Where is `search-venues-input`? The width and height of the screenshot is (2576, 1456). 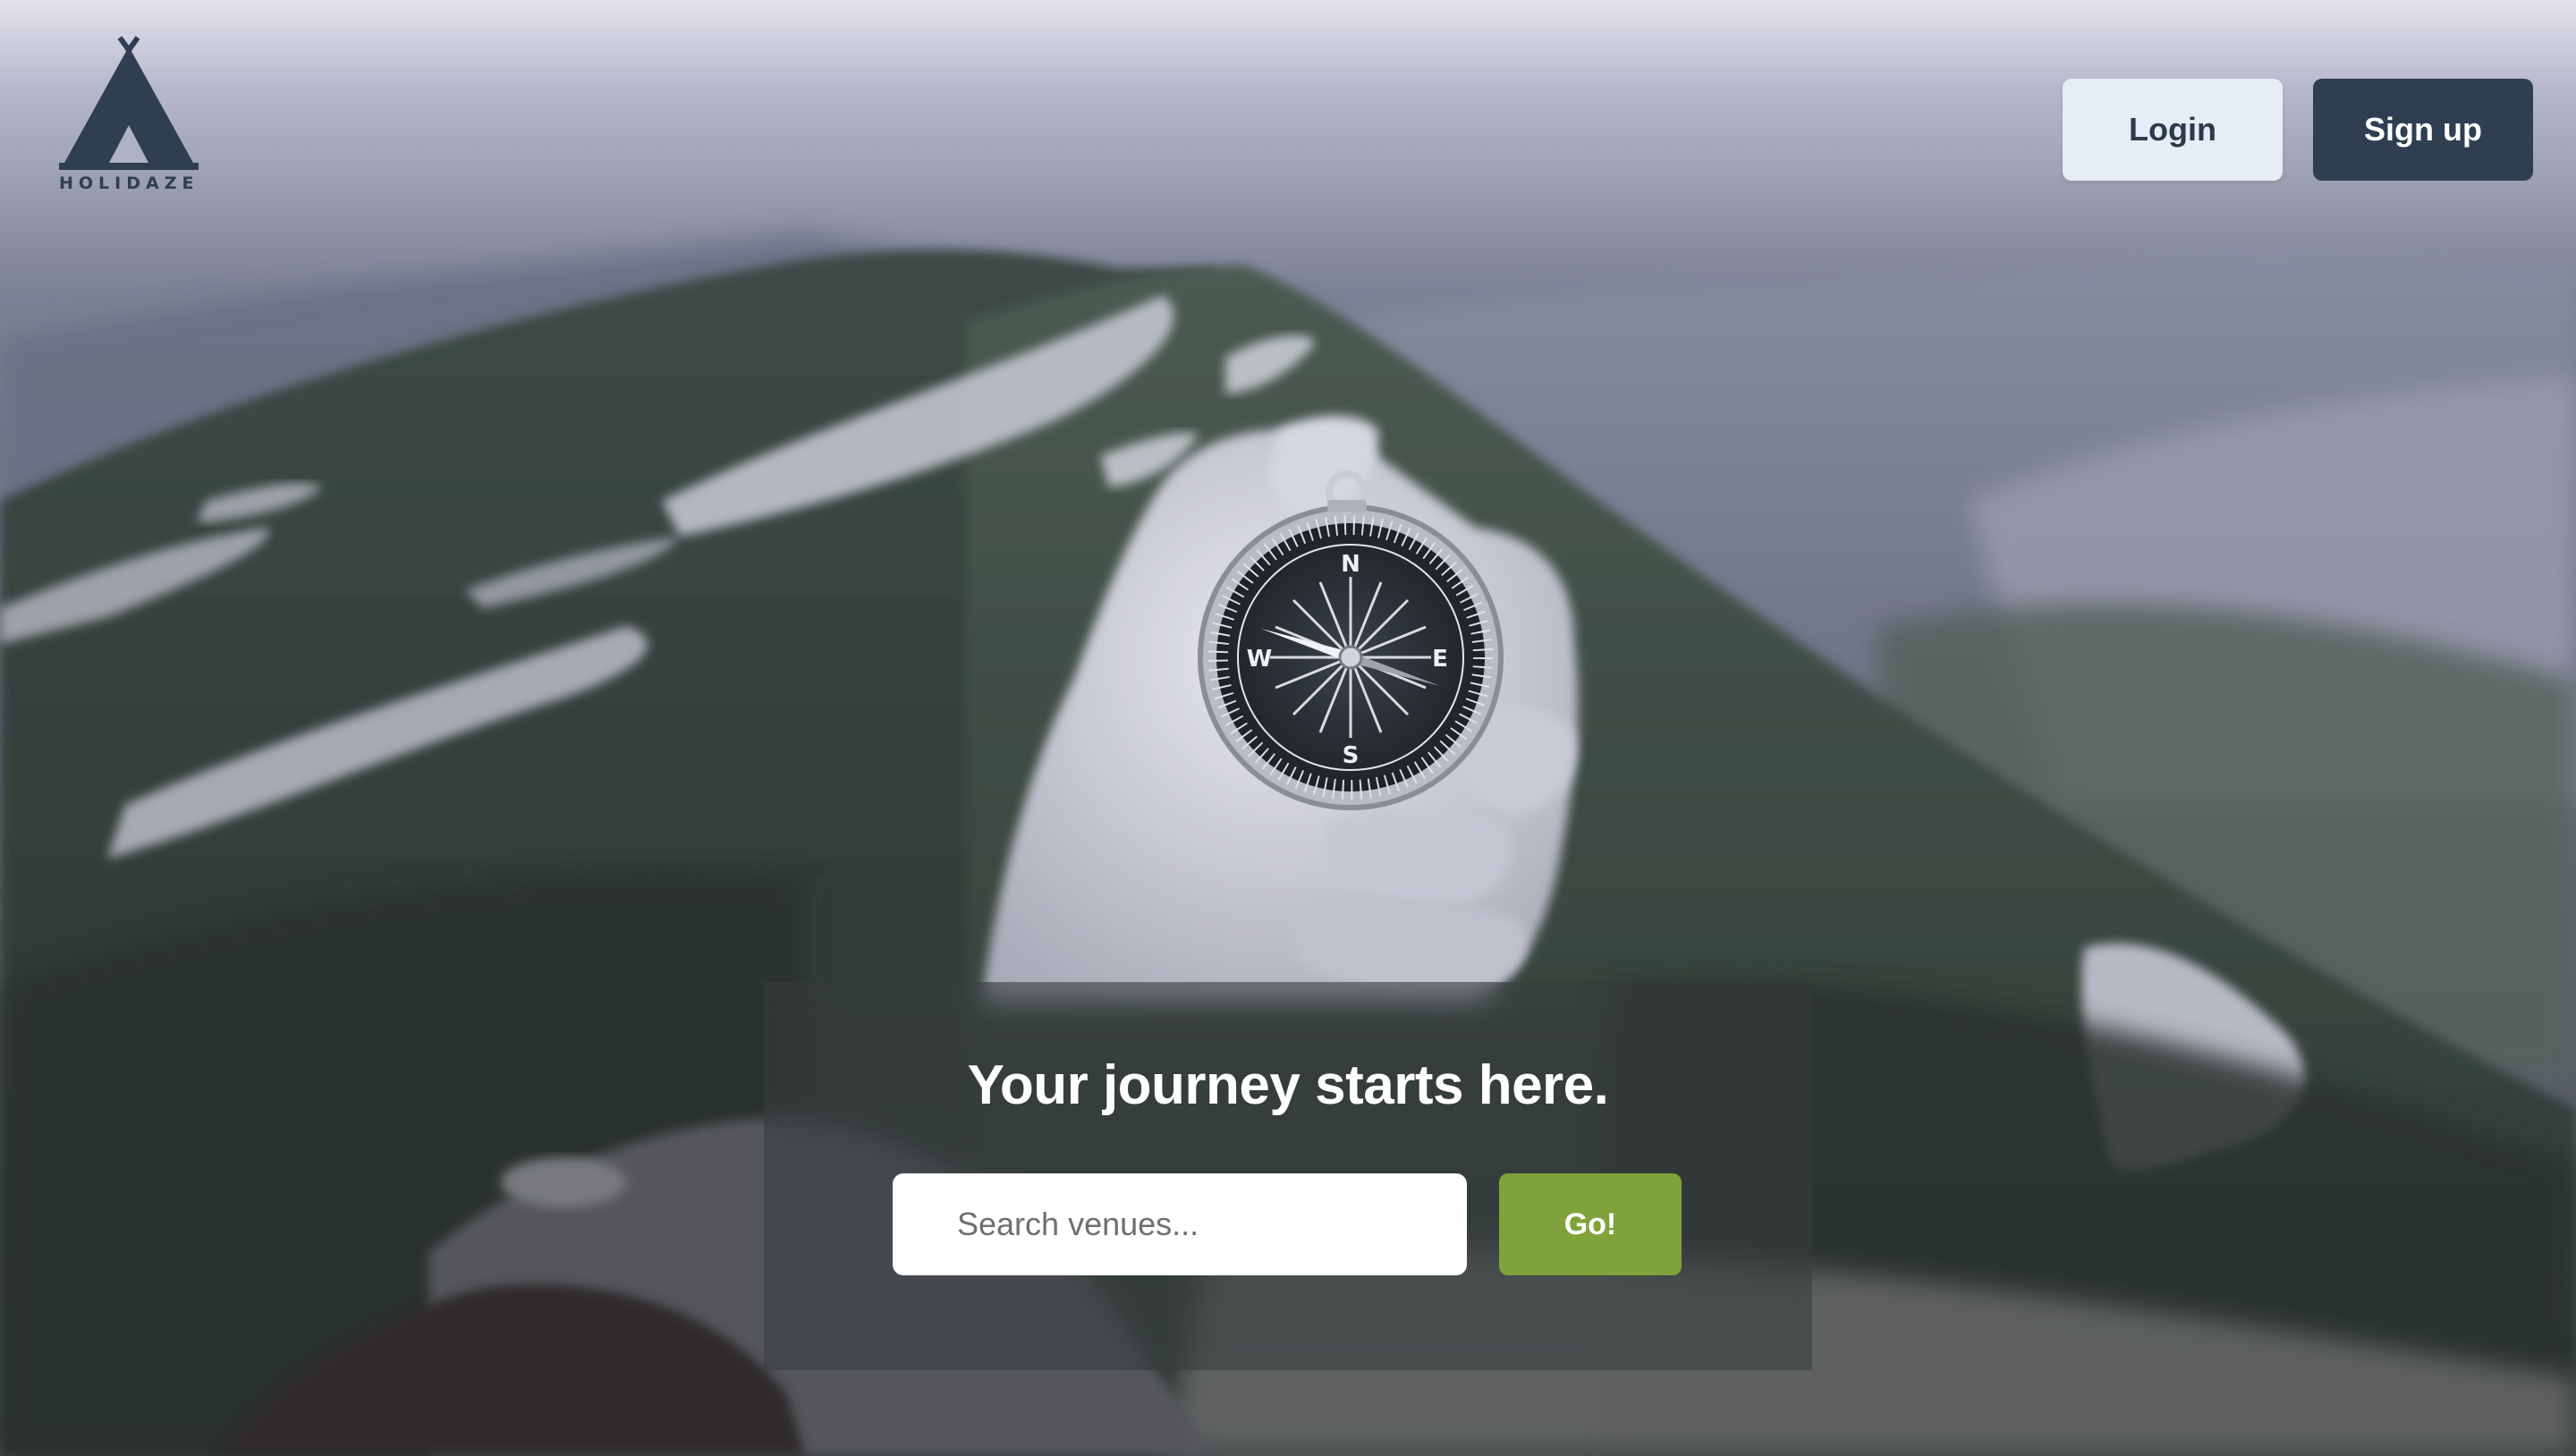
search-venues-input is located at coordinates (1180, 1224).